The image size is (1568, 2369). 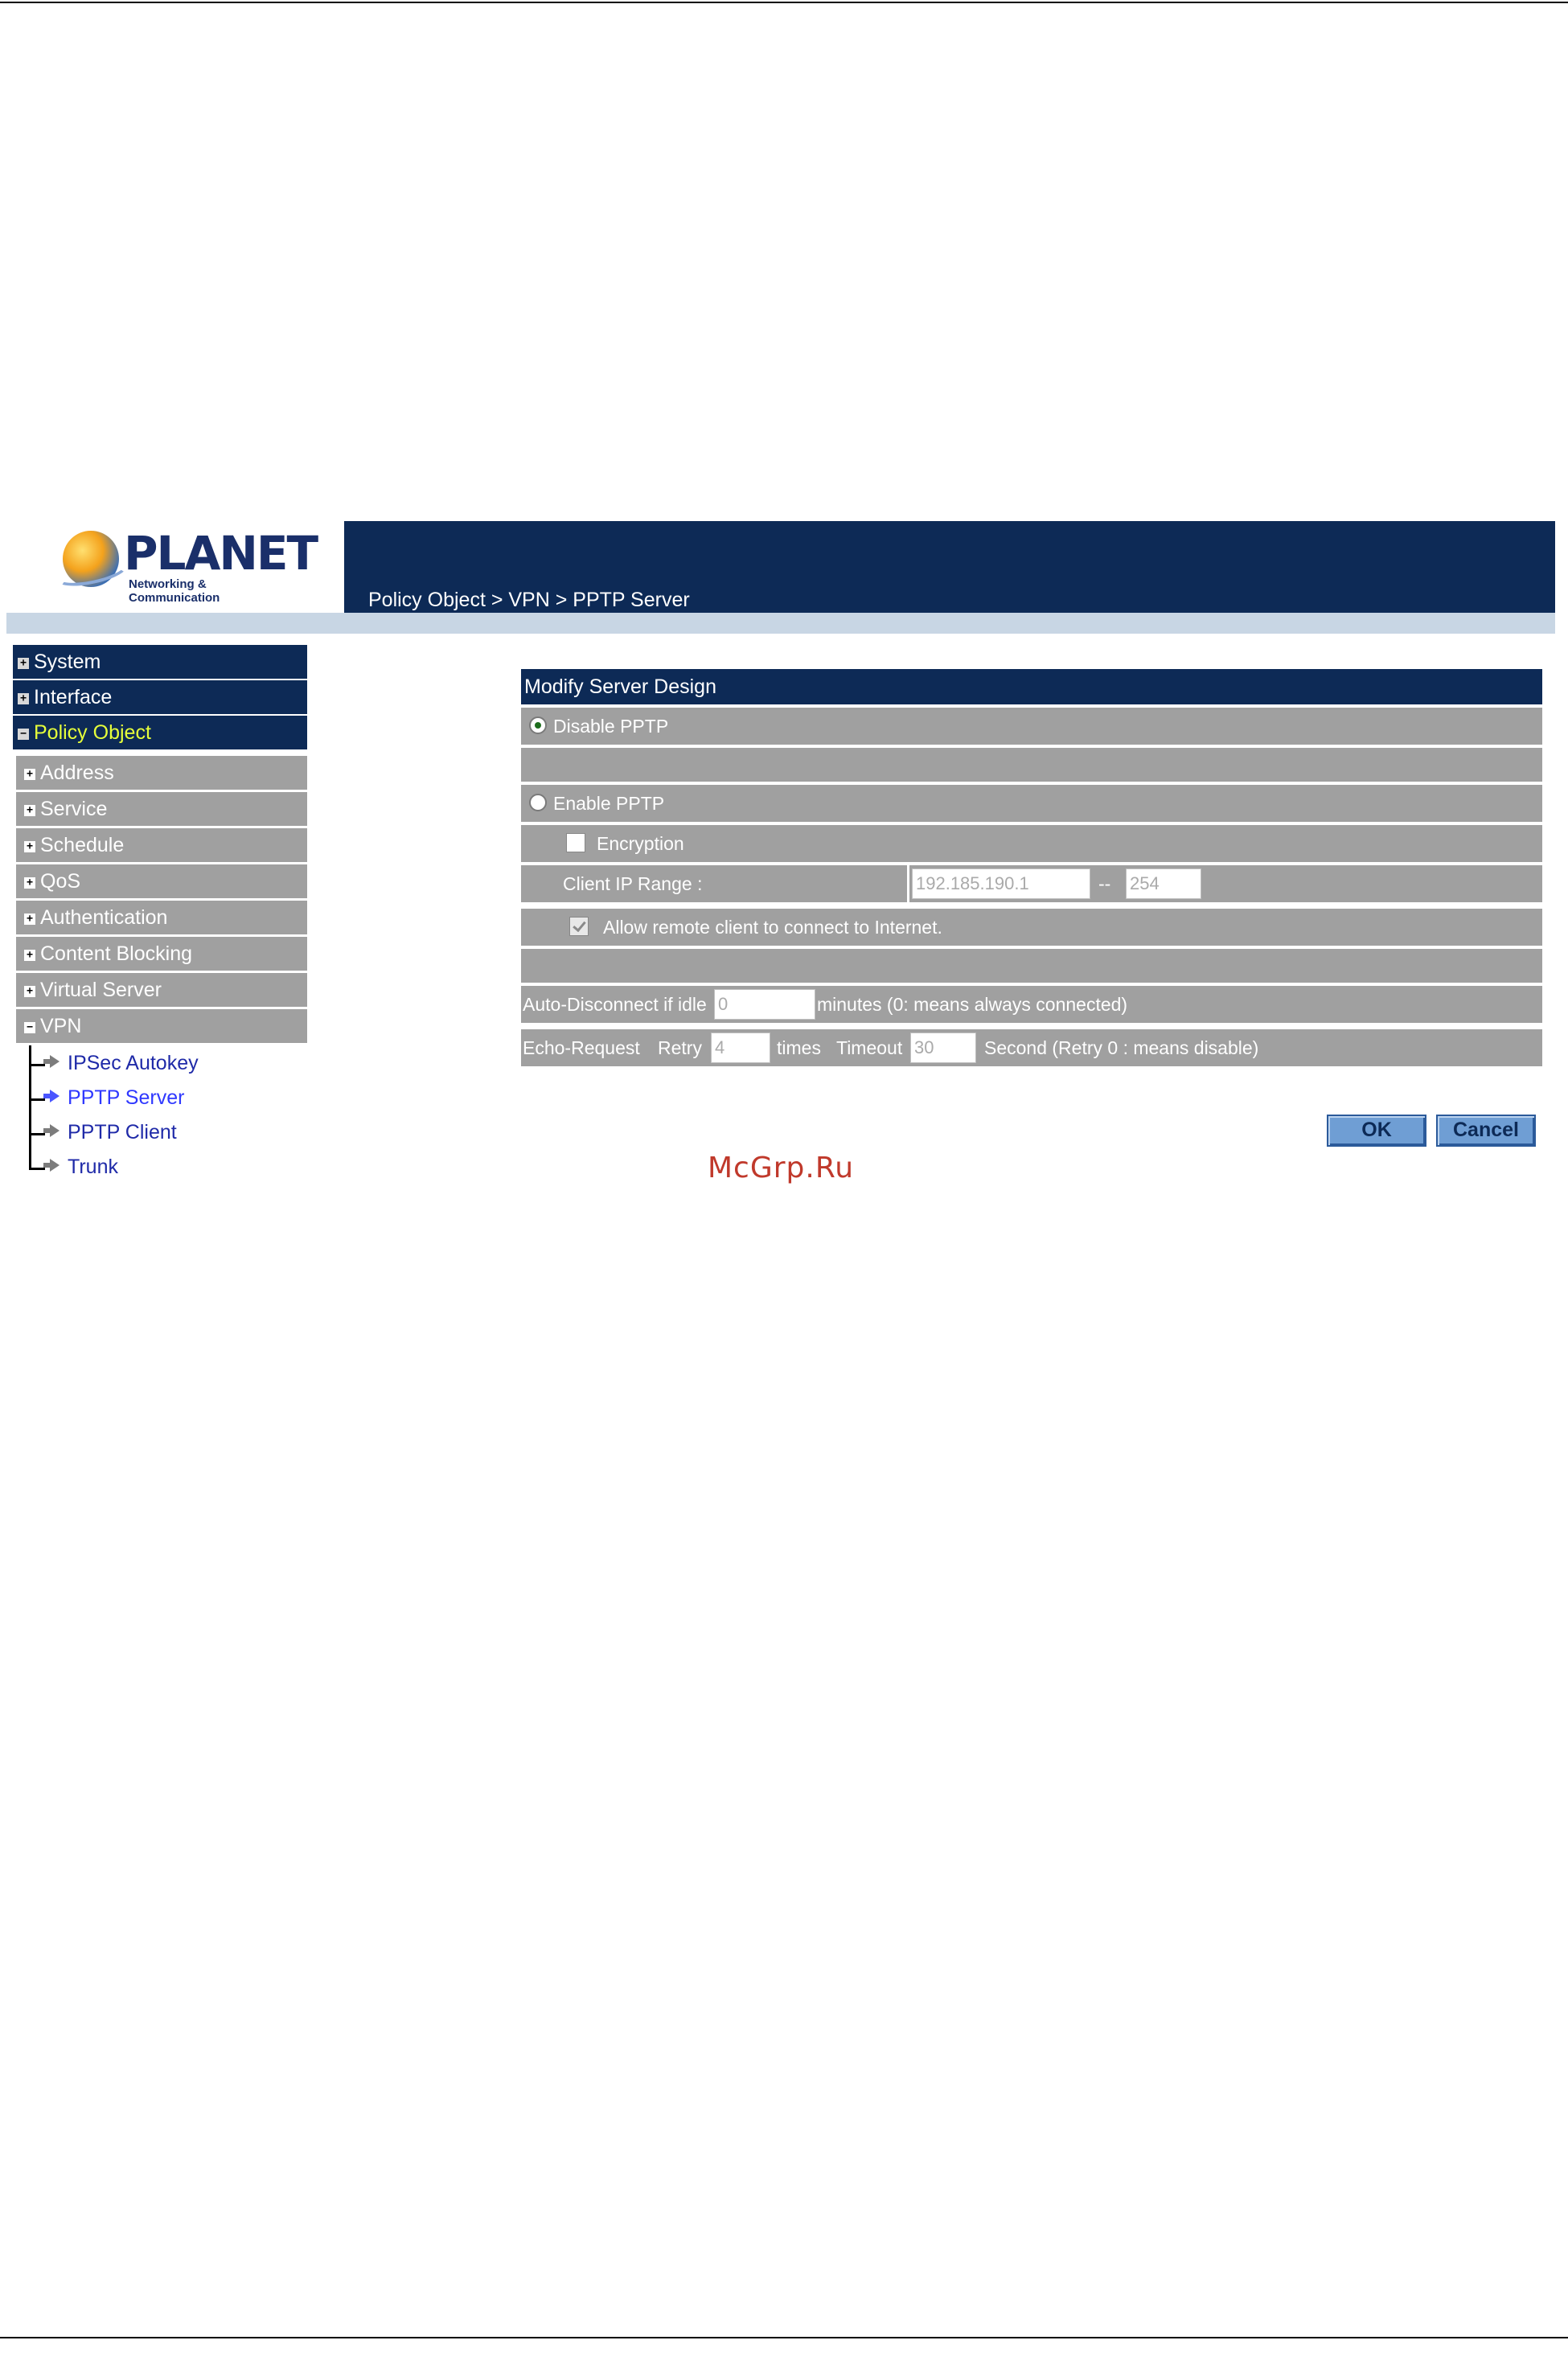 I want to click on sidebar-item-label: Content Blocking, so click(x=116, y=953).